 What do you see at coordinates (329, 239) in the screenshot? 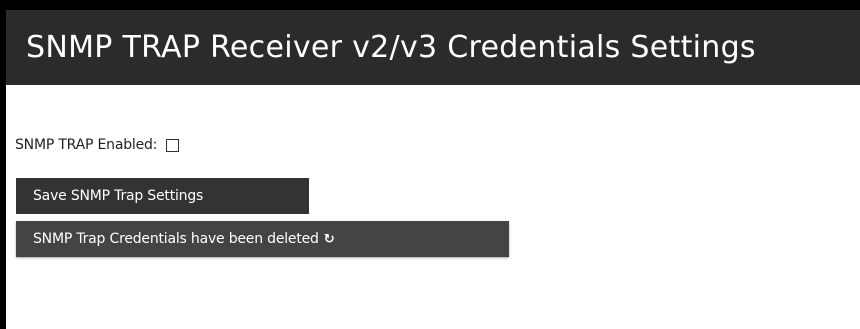
I see `refresh-icon: ↻` at bounding box center [329, 239].